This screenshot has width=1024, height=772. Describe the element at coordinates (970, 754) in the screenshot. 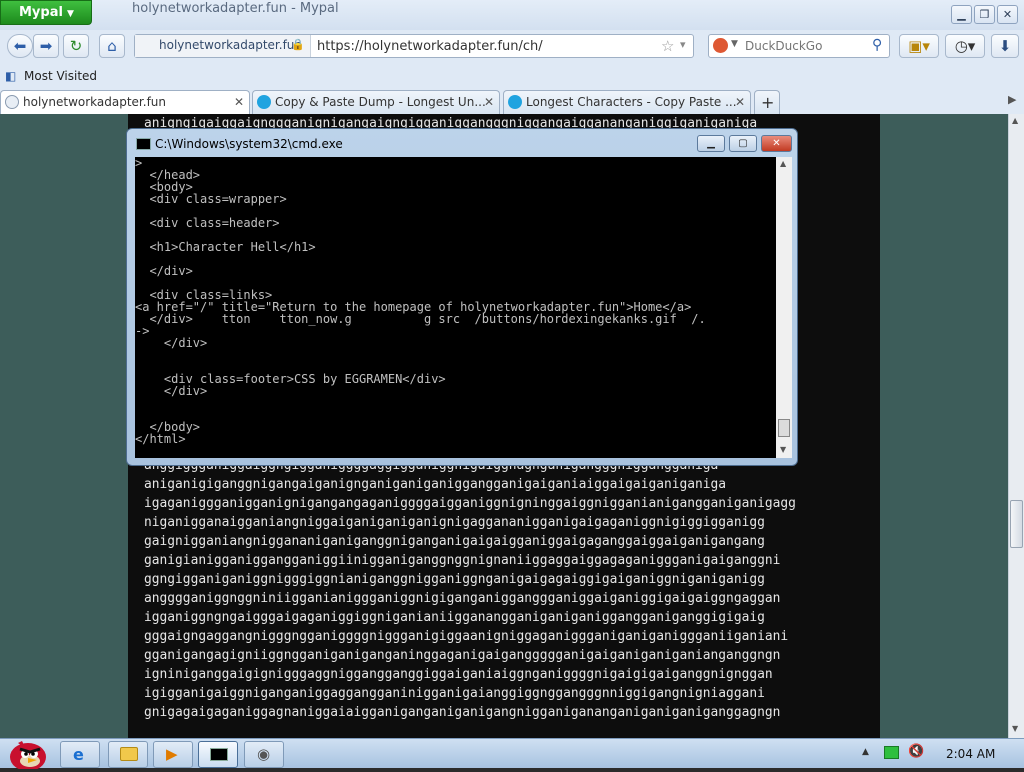

I see `taskbar-clock: 2:04 AM` at that location.